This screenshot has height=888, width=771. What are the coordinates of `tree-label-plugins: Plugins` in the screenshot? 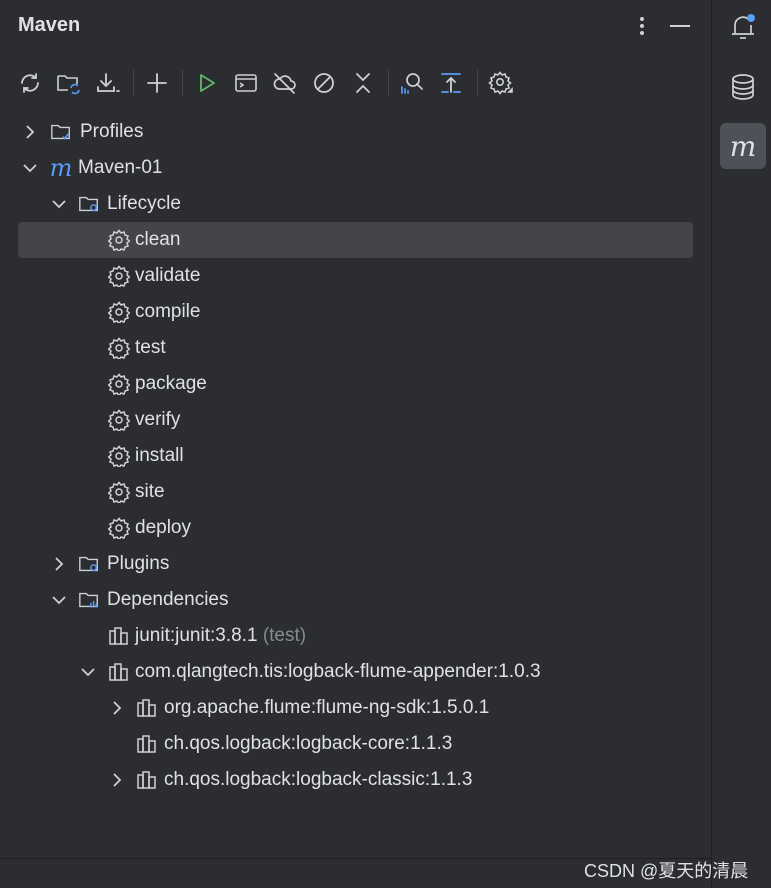 It's located at (138, 563).